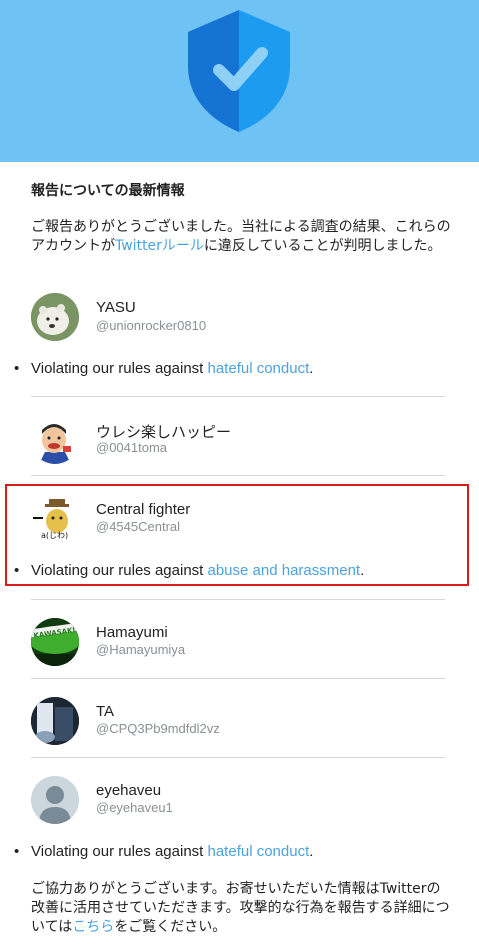 Image resolution: width=479 pixels, height=945 pixels. What do you see at coordinates (140, 649) in the screenshot?
I see `account-handle: @Hamayumiya` at bounding box center [140, 649].